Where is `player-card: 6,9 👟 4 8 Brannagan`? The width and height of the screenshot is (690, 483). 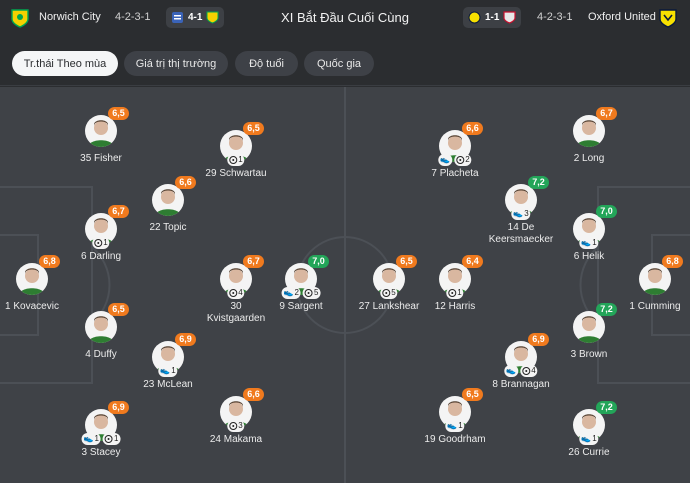 player-card: 6,9 👟 4 8 Brannagan is located at coordinates (521, 362).